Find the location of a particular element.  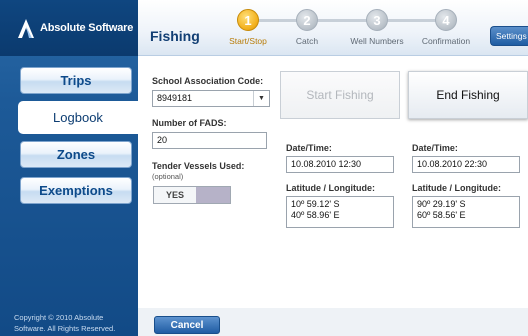

start-fishing-label: Start Fishing is located at coordinates (340, 95).